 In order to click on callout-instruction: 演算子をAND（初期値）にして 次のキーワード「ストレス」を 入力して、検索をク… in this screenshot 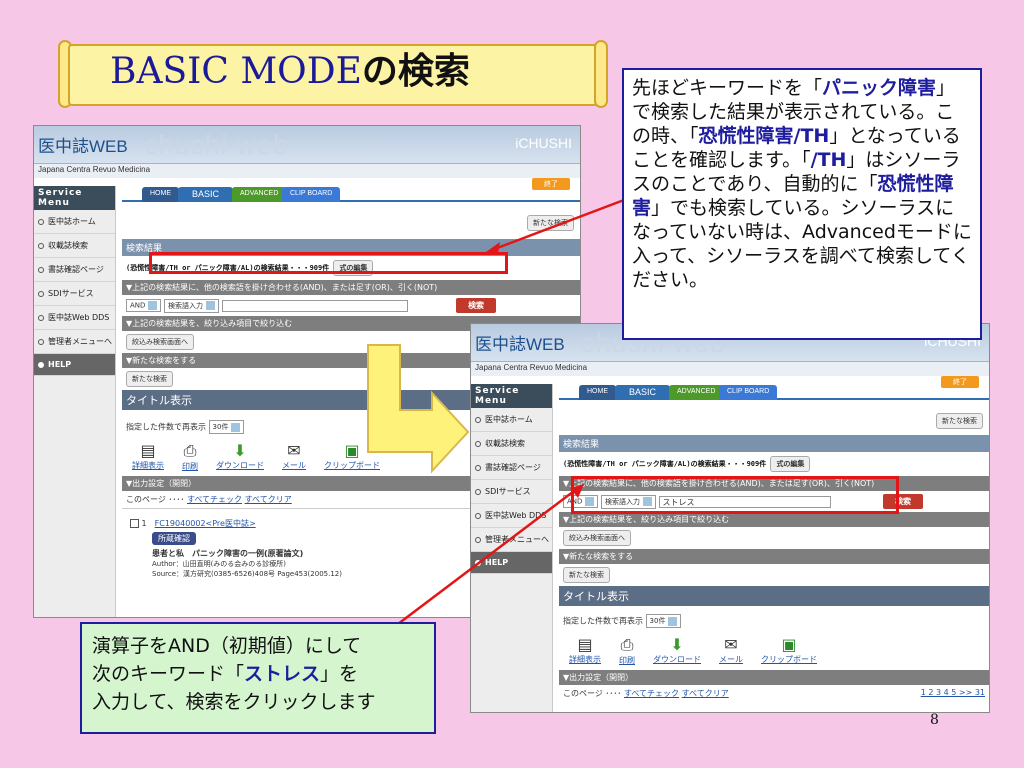, I will do `click(258, 678)`.